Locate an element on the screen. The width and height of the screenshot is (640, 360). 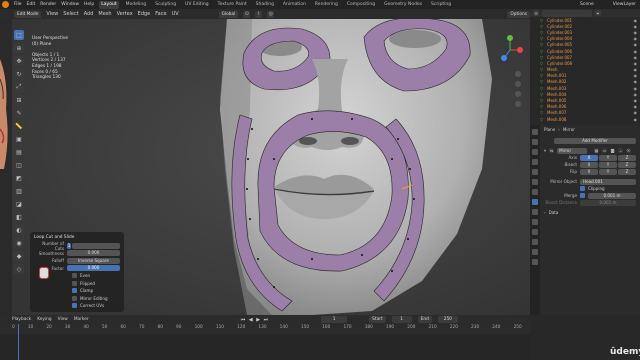
outliner-item: ▽ Cylinder.007 ◉ is located at coordinates (585, 57).